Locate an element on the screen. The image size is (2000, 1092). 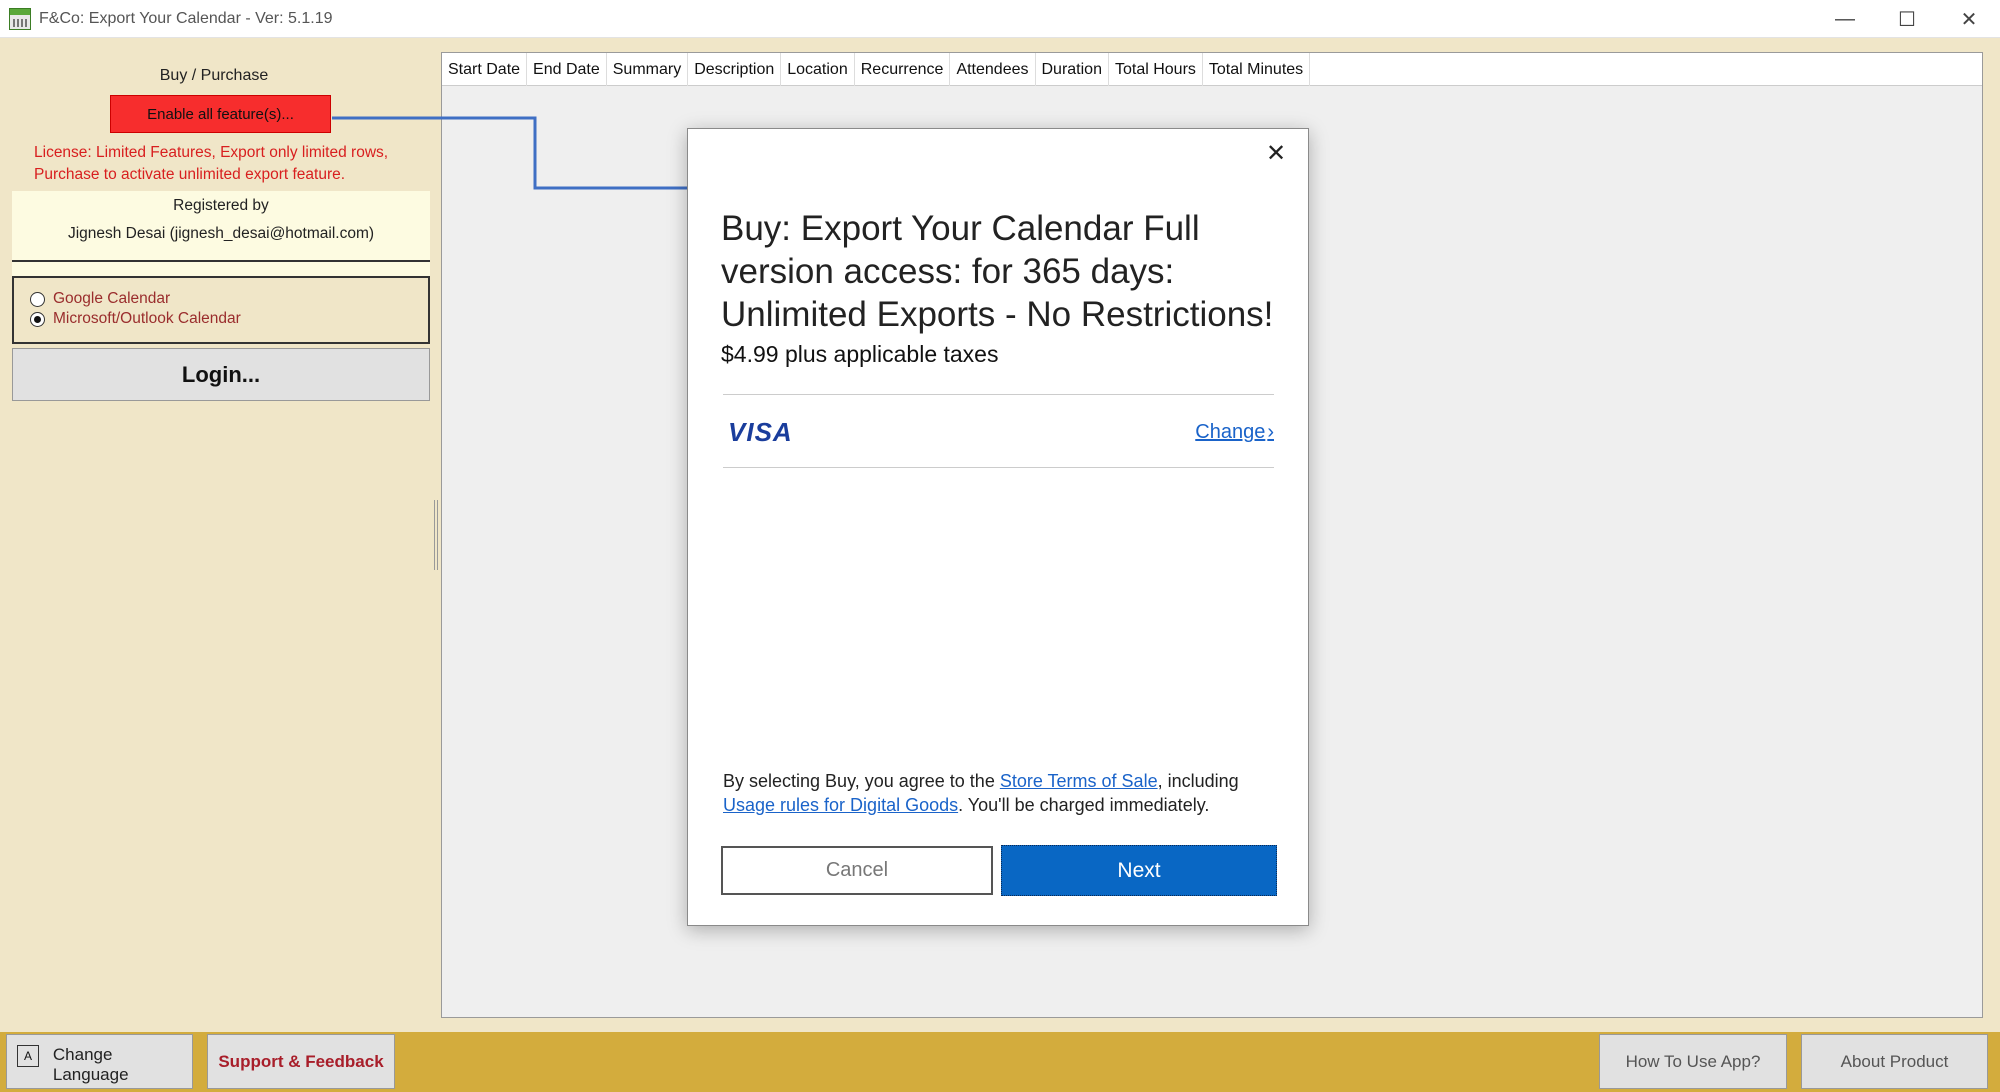
next-button: Next is located at coordinates (1139, 870).